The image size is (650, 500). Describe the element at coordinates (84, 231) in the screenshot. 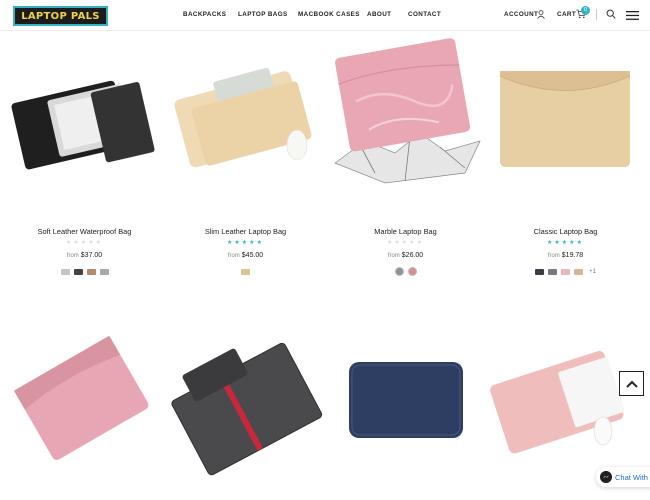

I see `product-name: Soft Leather Waterproof Bag` at that location.